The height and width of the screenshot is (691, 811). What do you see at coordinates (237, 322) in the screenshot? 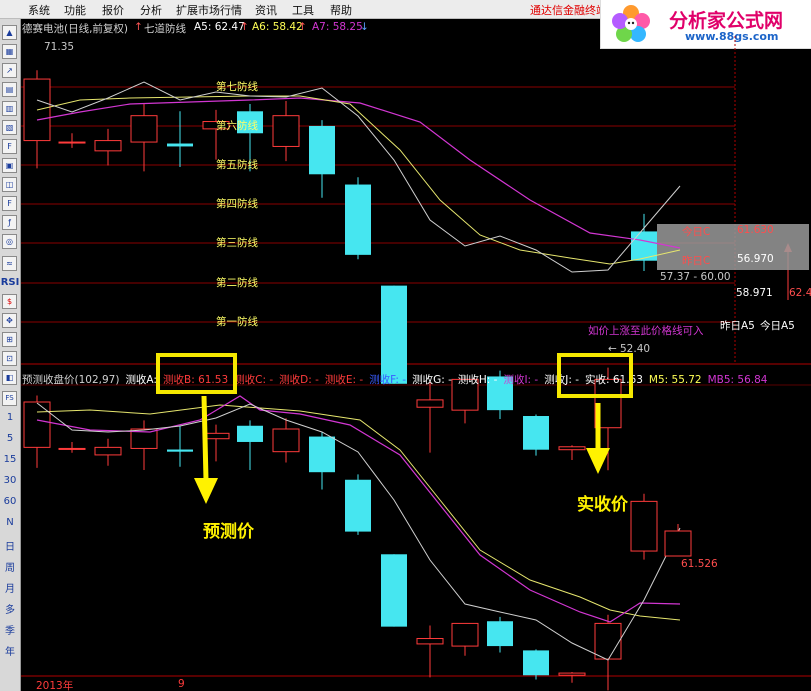
I see `defense-line-label: 第一防线` at bounding box center [237, 322].